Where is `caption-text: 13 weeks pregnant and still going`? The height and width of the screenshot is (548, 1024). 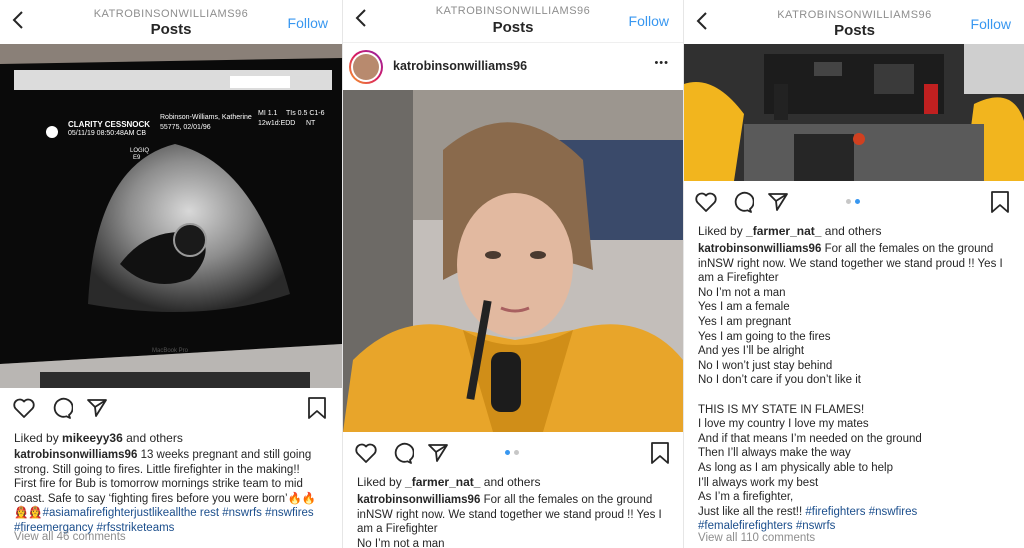
caption-text: 13 weeks pregnant and still going is located at coordinates (226, 455).